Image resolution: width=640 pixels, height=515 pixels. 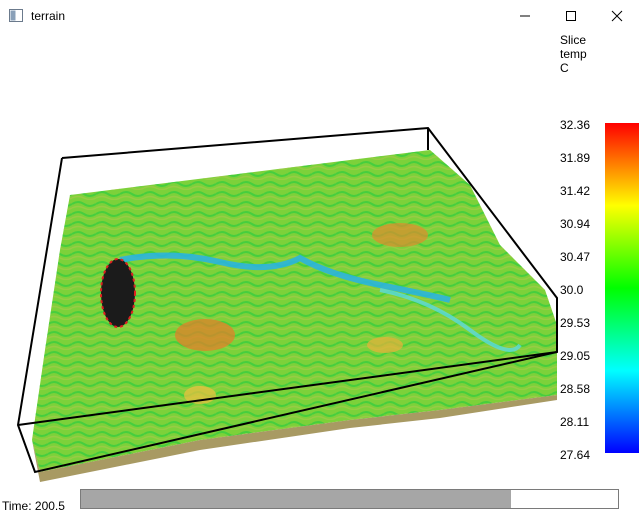 What do you see at coordinates (573, 40) in the screenshot?
I see `slice-label-line1: Slice` at bounding box center [573, 40].